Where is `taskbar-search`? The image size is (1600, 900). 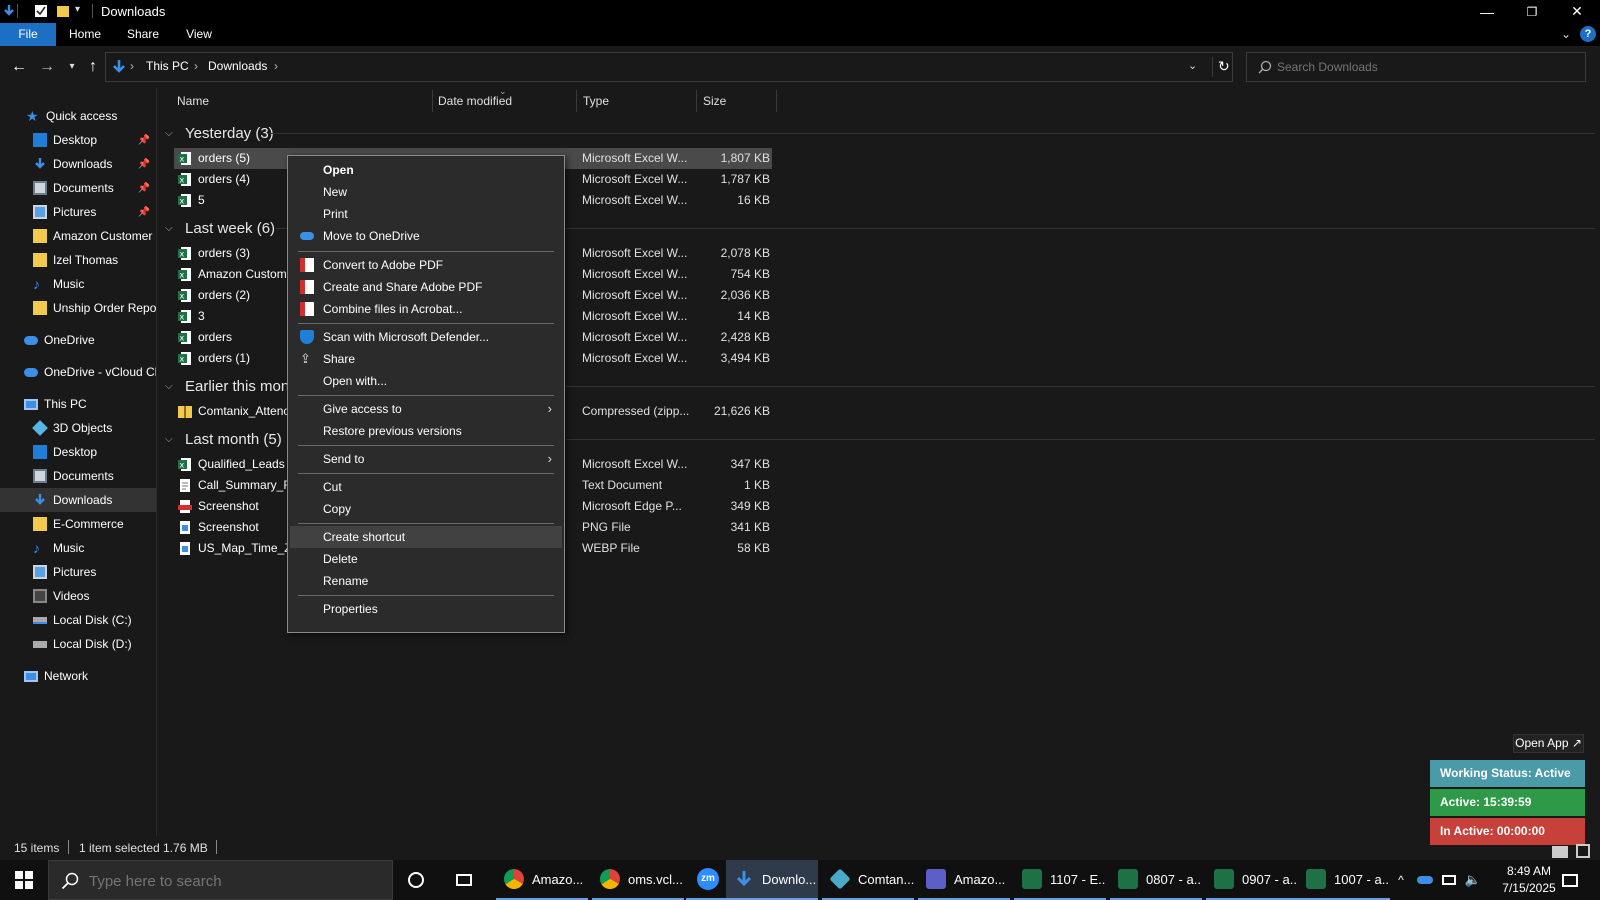 taskbar-search is located at coordinates (220, 880).